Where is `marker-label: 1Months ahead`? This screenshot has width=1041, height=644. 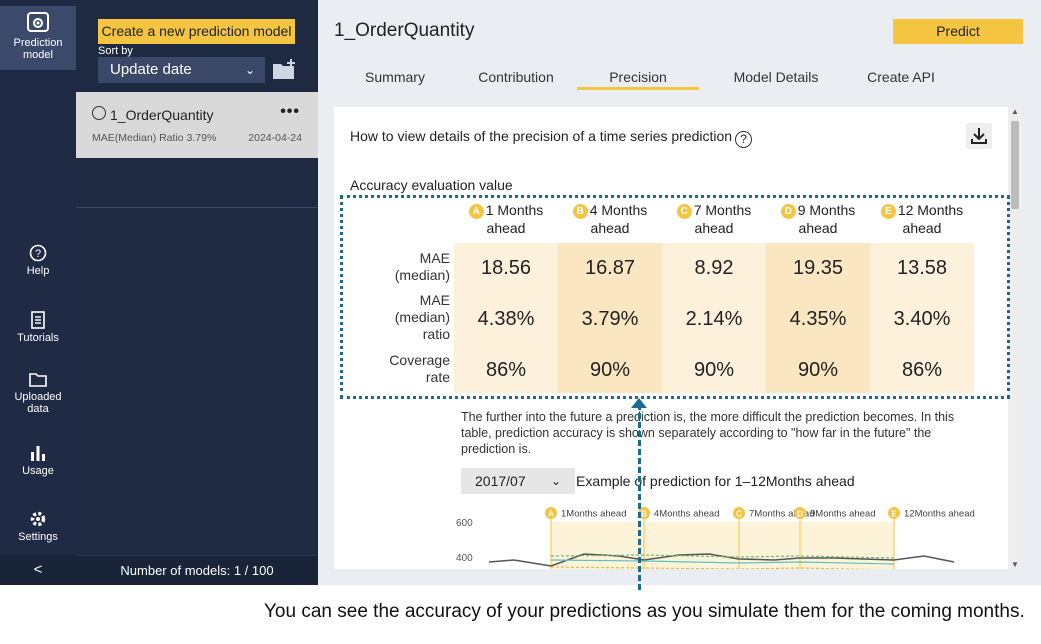 marker-label: 1Months ahead is located at coordinates (594, 514).